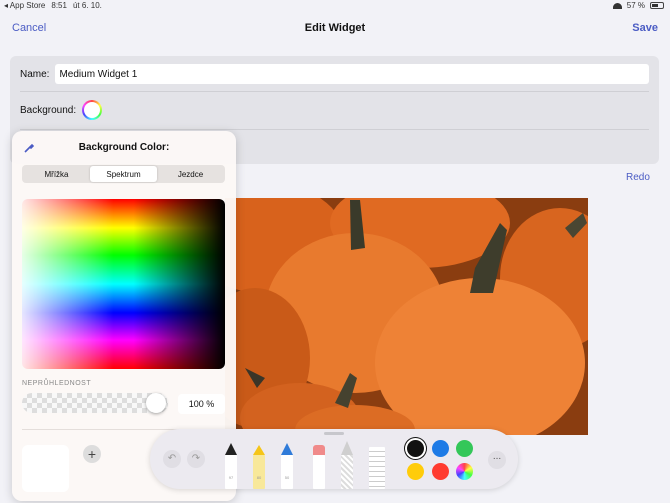  Describe the element at coordinates (638, 177) in the screenshot. I see `redo-button: Redo` at that location.